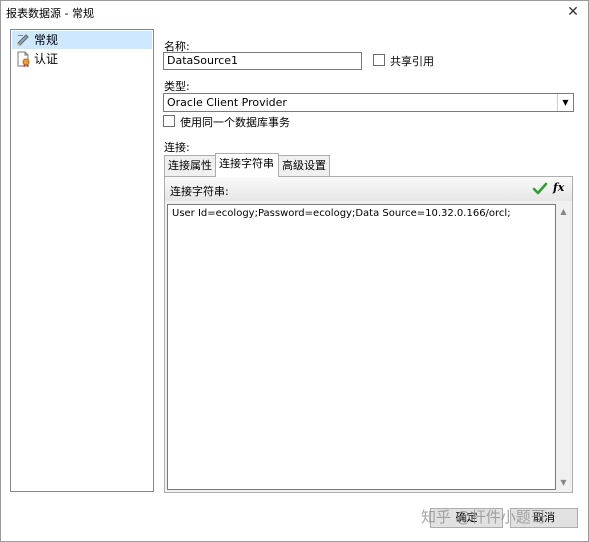  Describe the element at coordinates (563, 211) in the screenshot. I see `scroll-up-icon: ▲` at that location.